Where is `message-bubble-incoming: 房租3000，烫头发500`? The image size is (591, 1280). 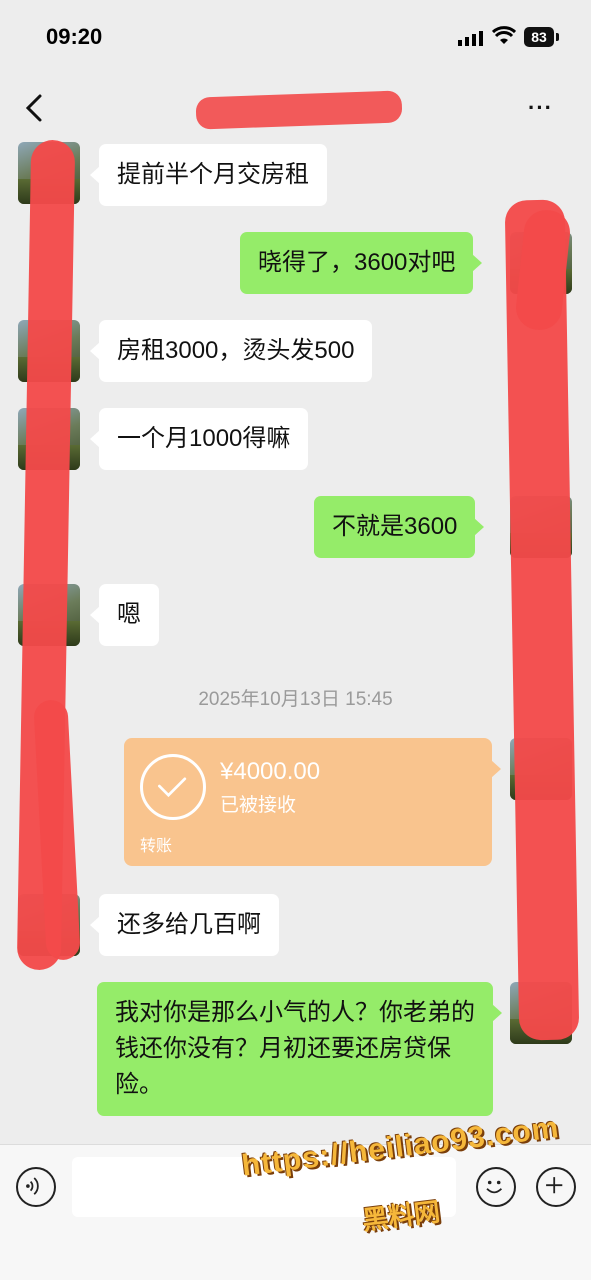 message-bubble-incoming: 房租3000，烫头发500 is located at coordinates (231, 351).